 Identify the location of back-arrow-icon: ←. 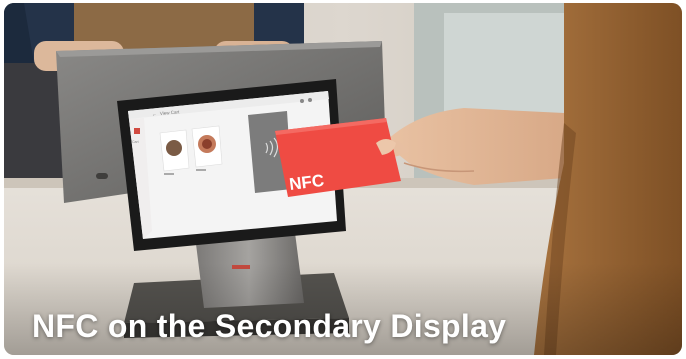
(155, 115).